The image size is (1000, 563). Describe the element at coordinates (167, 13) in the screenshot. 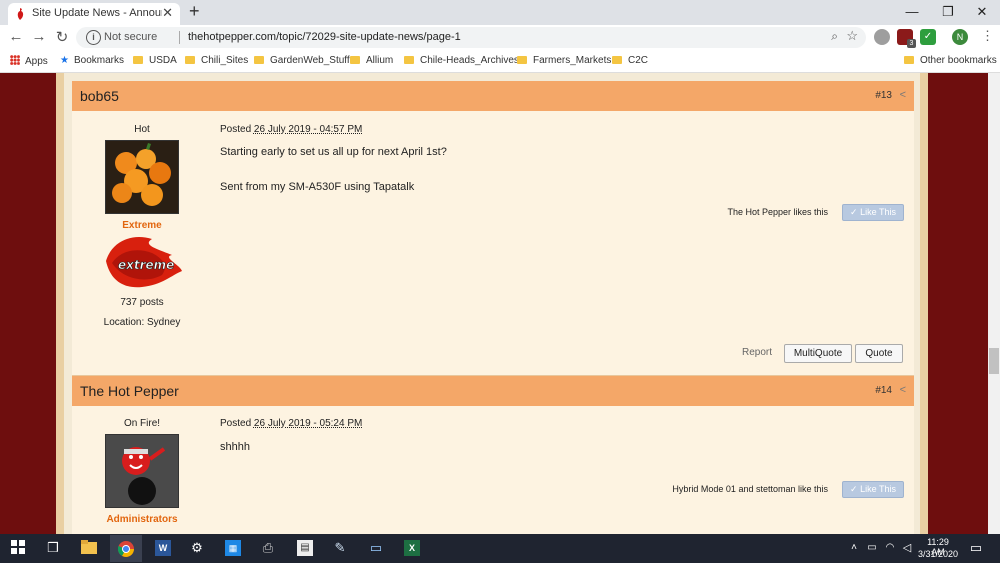

I see `tab-close-icon: ✕` at that location.